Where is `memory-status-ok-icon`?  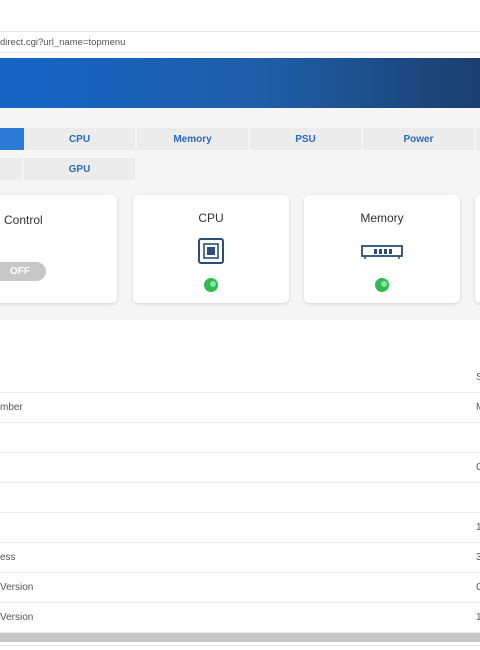 memory-status-ok-icon is located at coordinates (382, 285).